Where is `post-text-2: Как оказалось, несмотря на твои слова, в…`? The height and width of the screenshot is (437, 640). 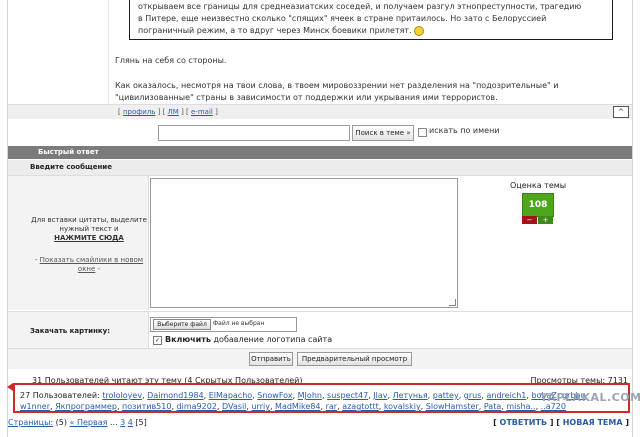 post-text-2: Как оказалось, несмотря на твои слова, в… is located at coordinates (370, 92).